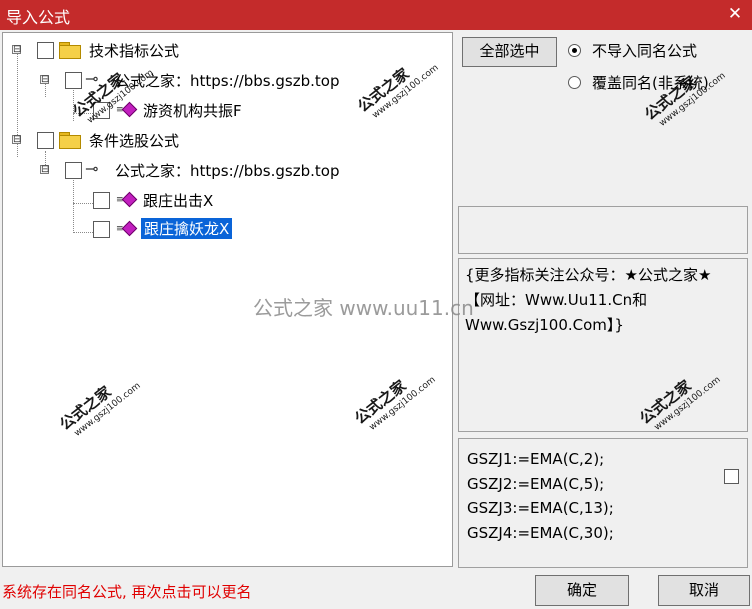  What do you see at coordinates (603, 230) in the screenshot?
I see `info-box-empty` at bounding box center [603, 230].